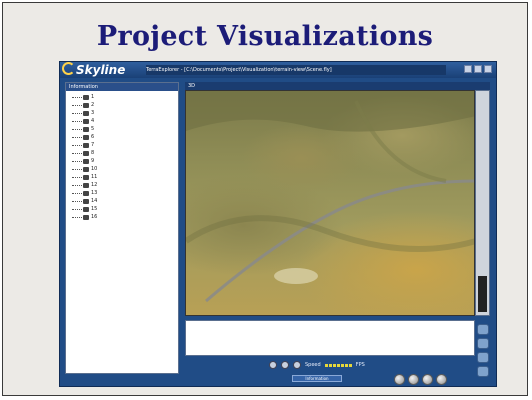  What do you see at coordinates (93, 113) in the screenshot?
I see `tree-item-label: 3` at bounding box center [93, 113].